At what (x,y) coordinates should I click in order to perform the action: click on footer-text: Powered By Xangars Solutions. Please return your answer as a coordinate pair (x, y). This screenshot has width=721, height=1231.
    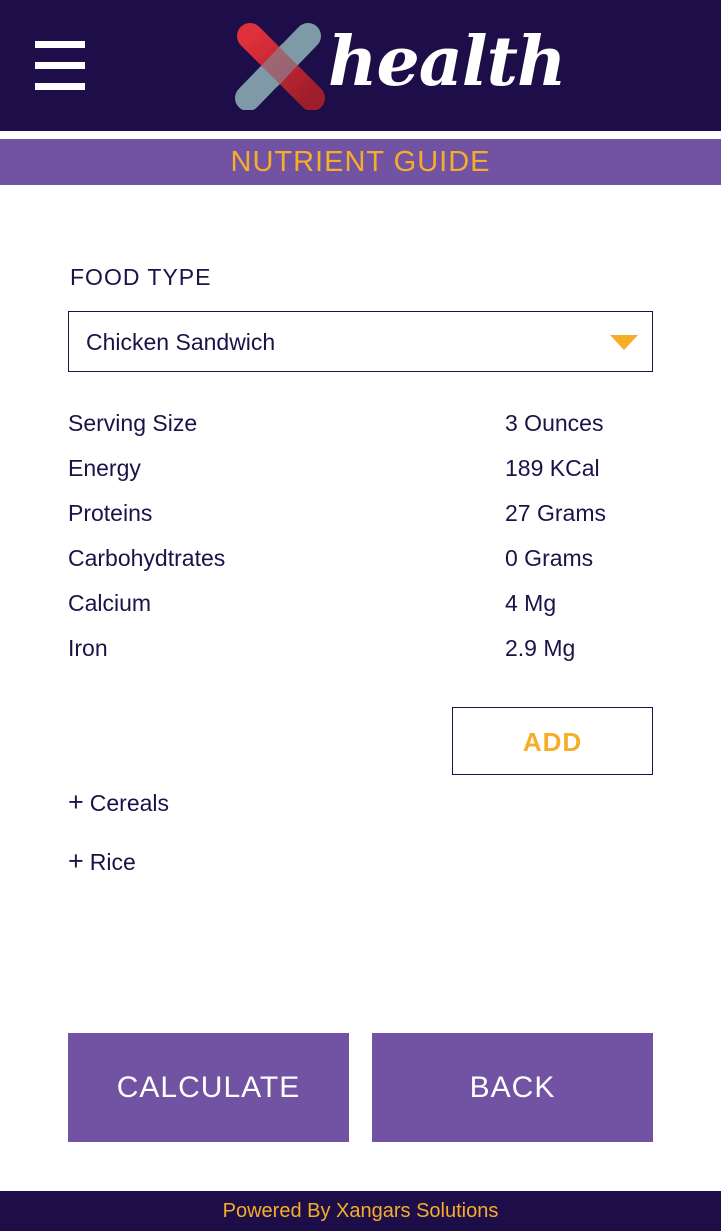
    Looking at the image, I should click on (360, 1211).